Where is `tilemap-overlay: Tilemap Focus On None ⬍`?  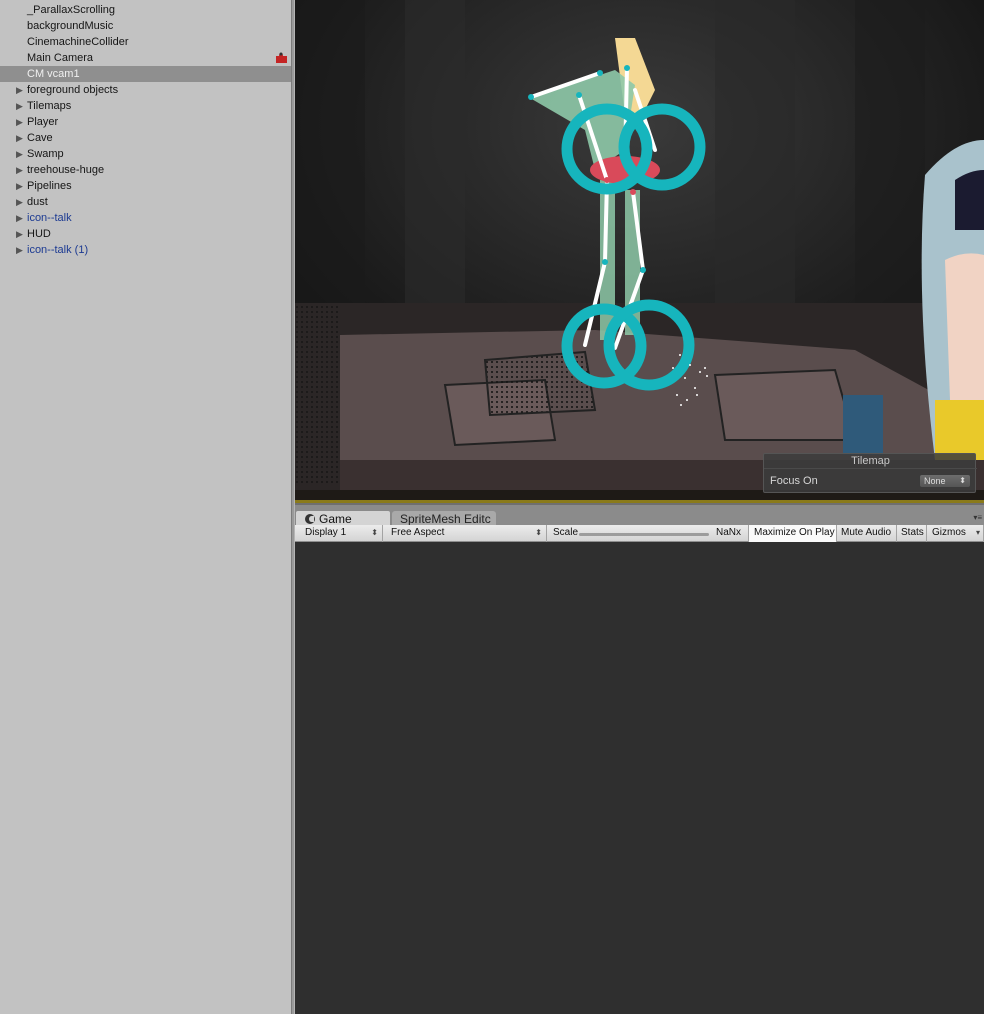 tilemap-overlay: Tilemap Focus On None ⬍ is located at coordinates (870, 473).